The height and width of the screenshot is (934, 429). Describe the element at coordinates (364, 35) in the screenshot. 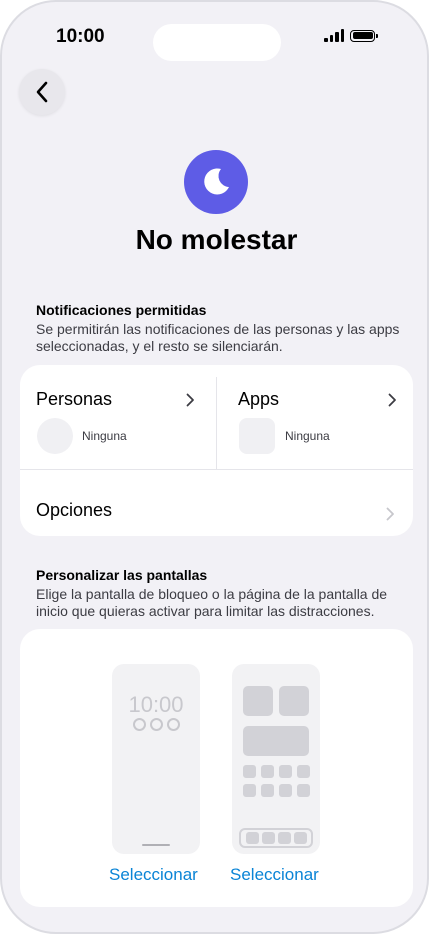

I see `battery-icon` at that location.